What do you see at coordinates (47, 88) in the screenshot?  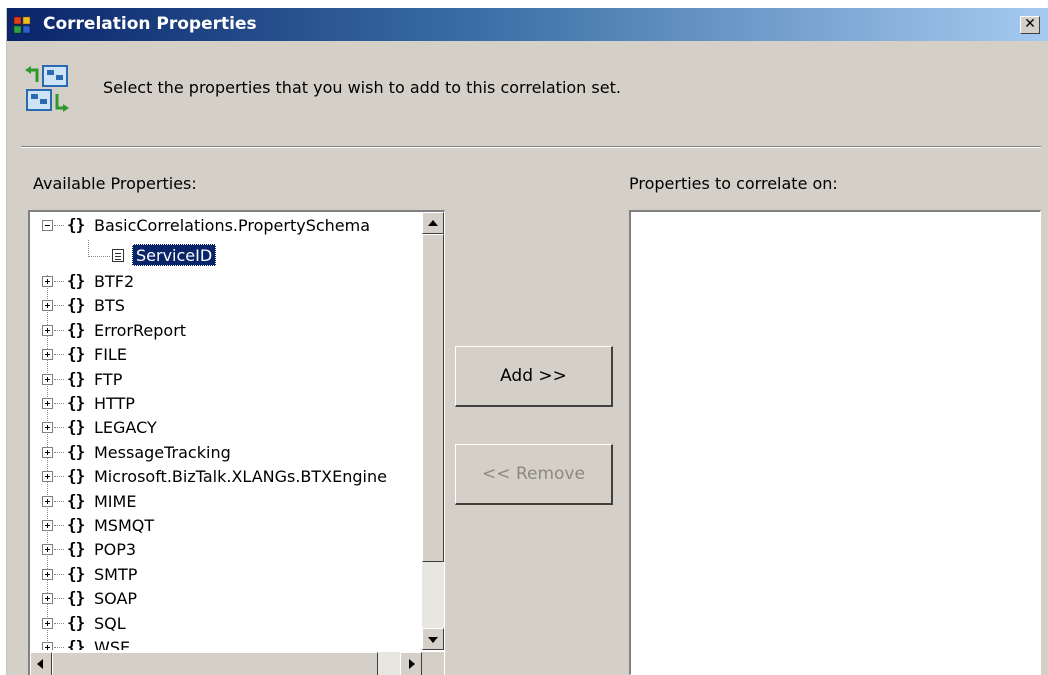 I see `correlation-set-icon` at bounding box center [47, 88].